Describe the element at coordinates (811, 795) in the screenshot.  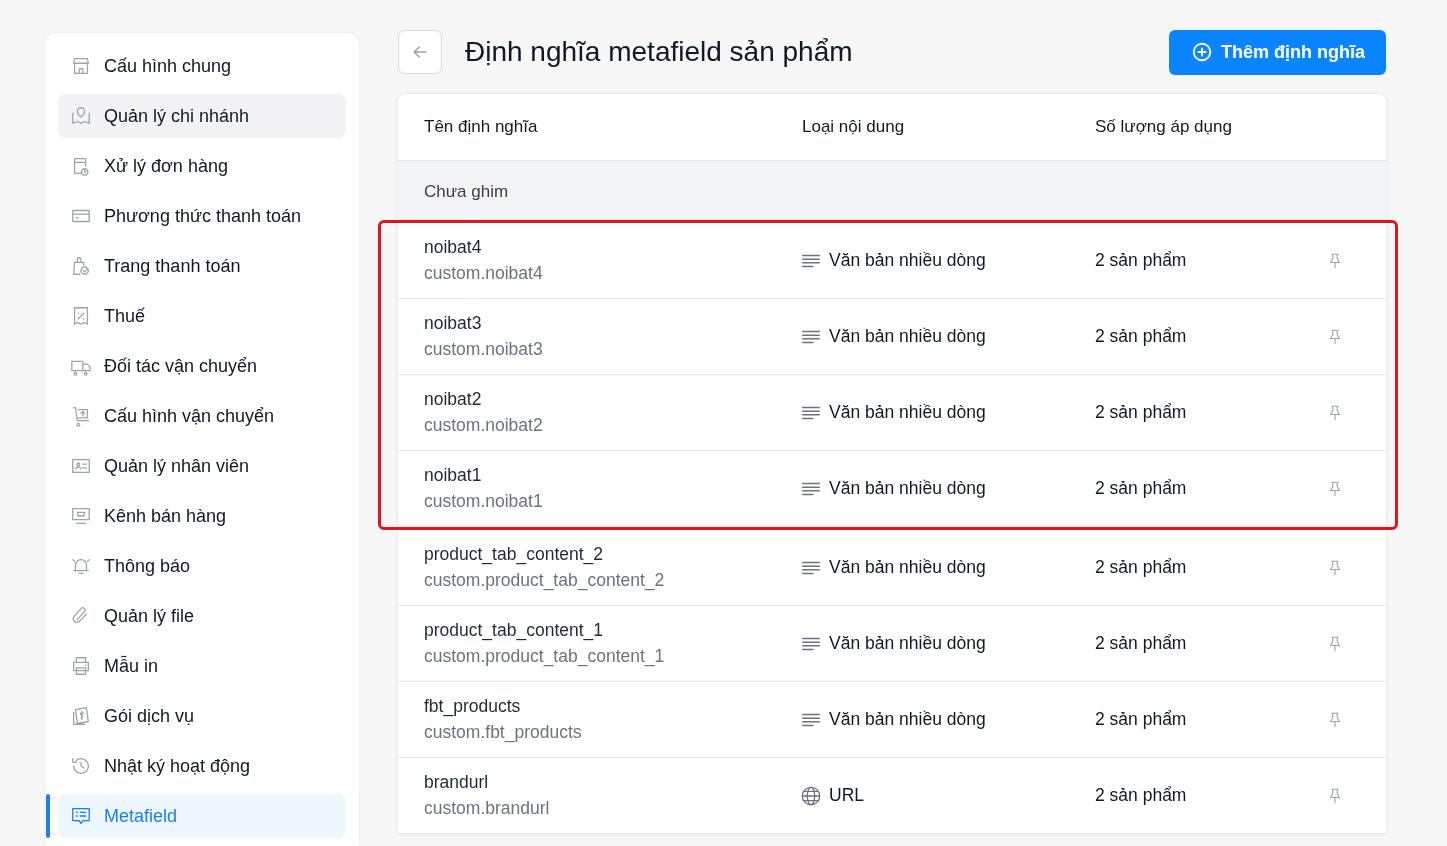
I see `globe-icon` at that location.